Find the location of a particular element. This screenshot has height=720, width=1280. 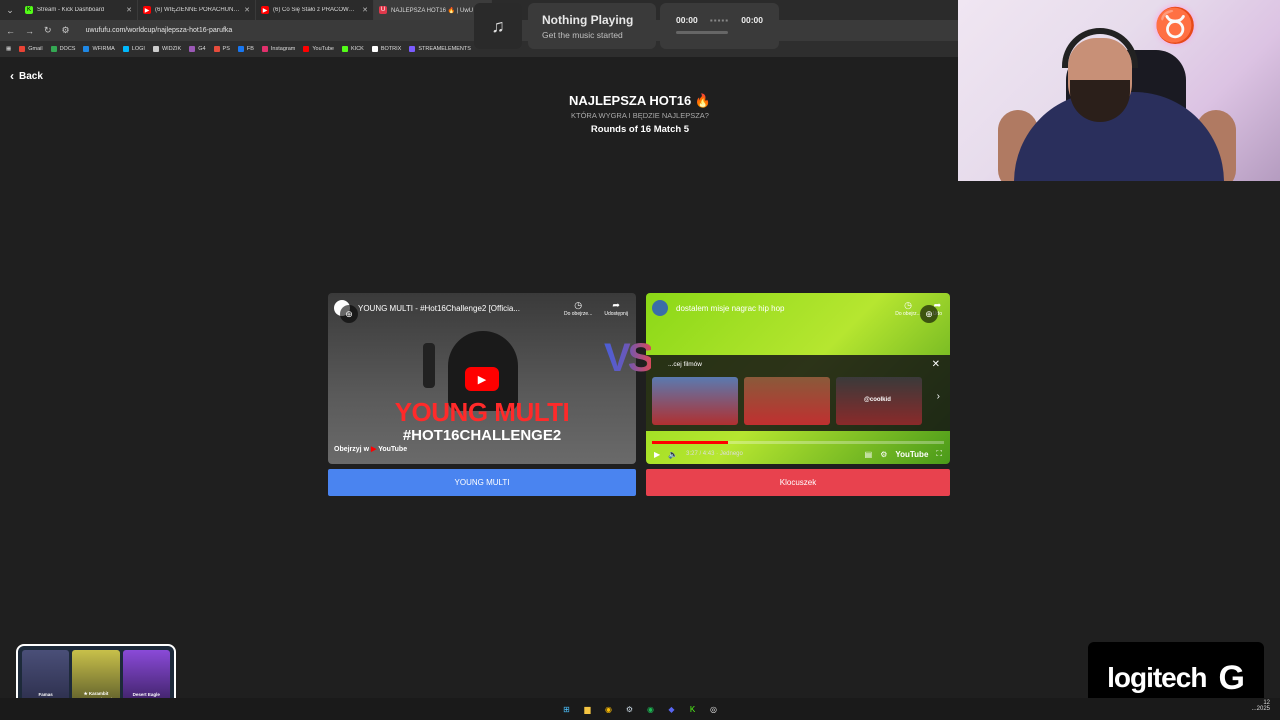

clock-date: ...2025 is located at coordinates (1260, 709).